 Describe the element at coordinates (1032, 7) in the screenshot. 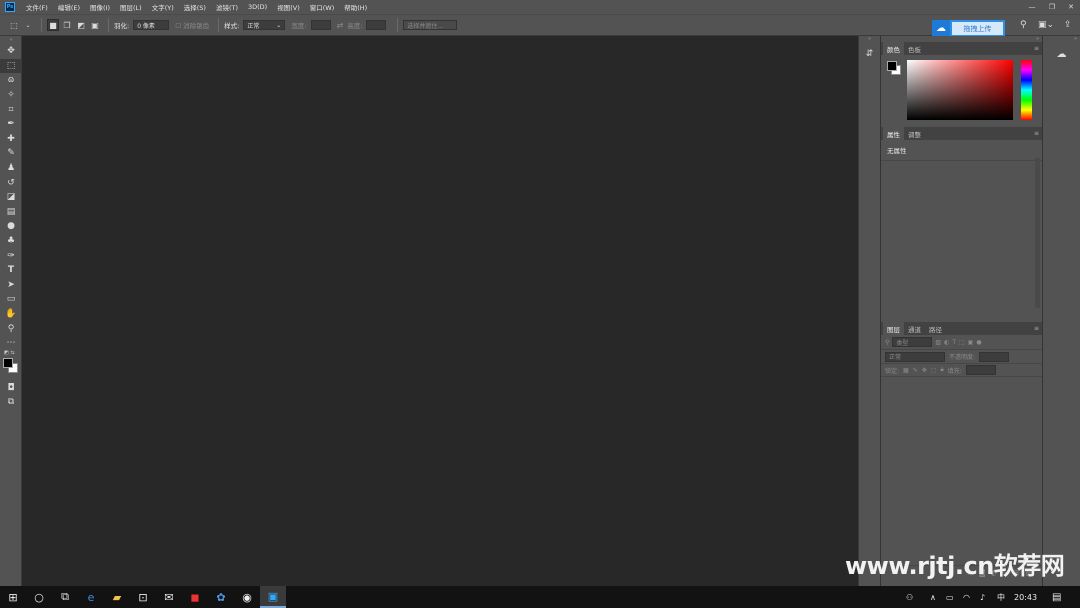

I see `minimize-button: —` at that location.